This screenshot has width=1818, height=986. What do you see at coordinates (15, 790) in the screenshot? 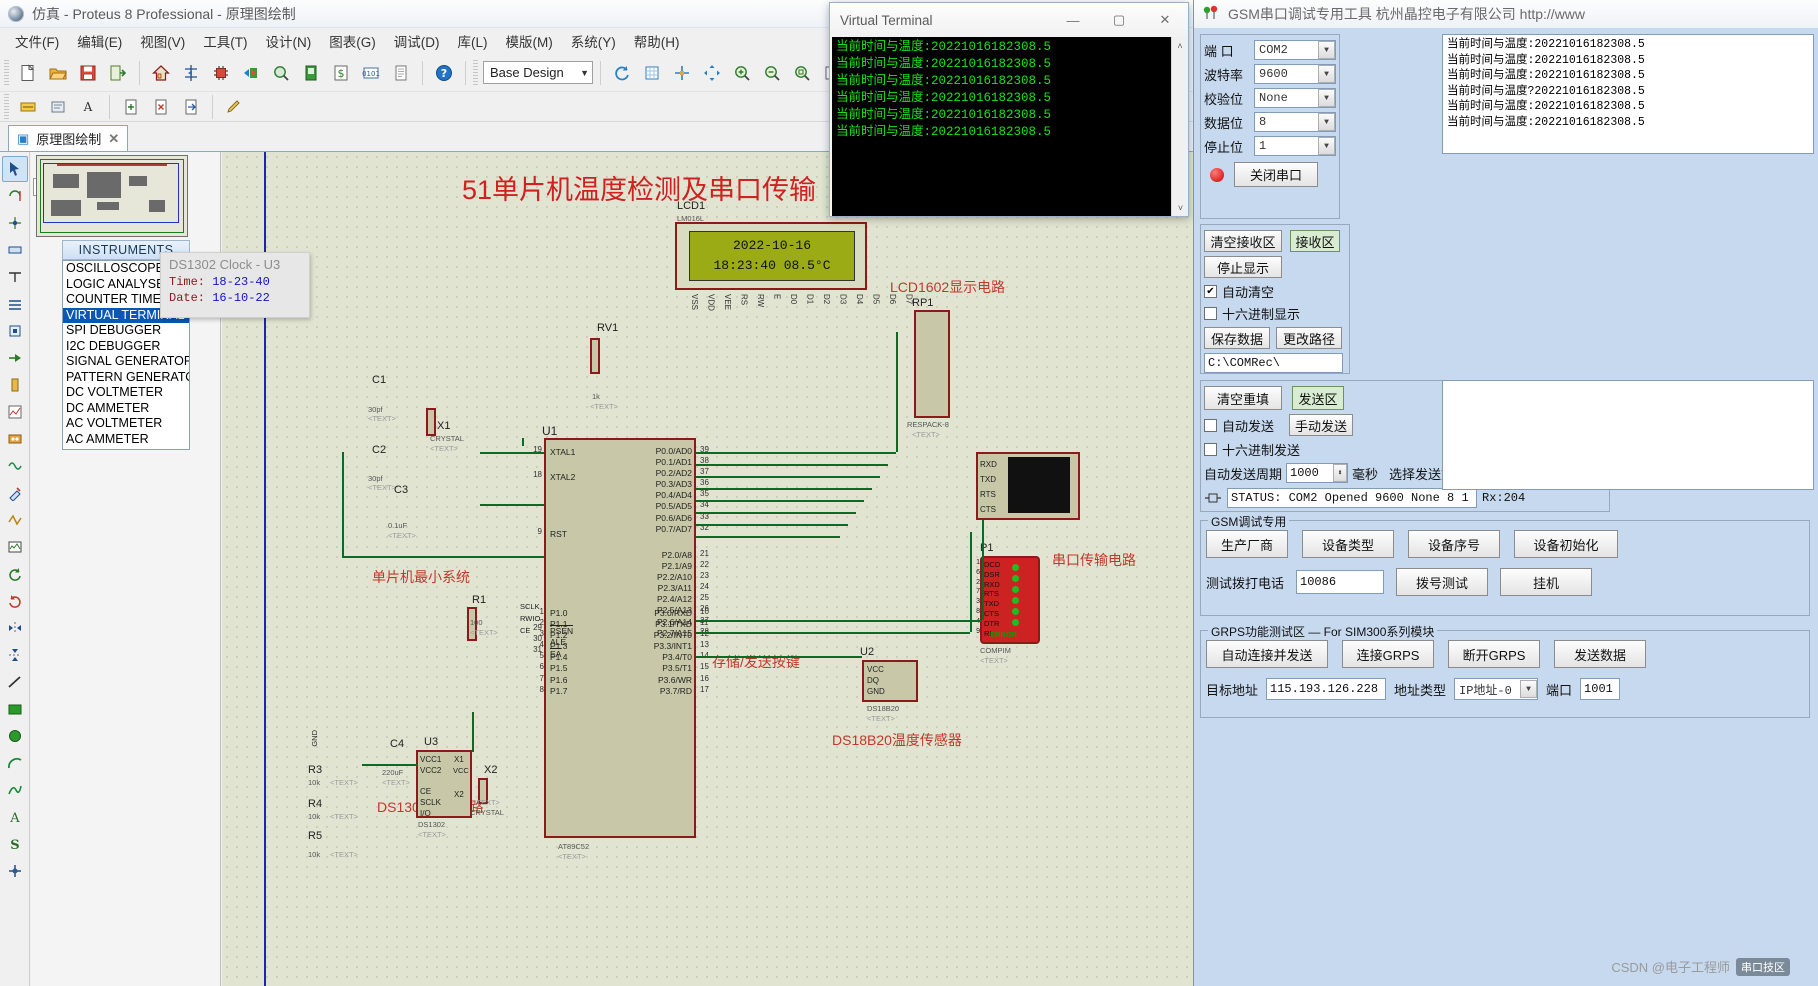
I see `path-tool-icon` at bounding box center [15, 790].